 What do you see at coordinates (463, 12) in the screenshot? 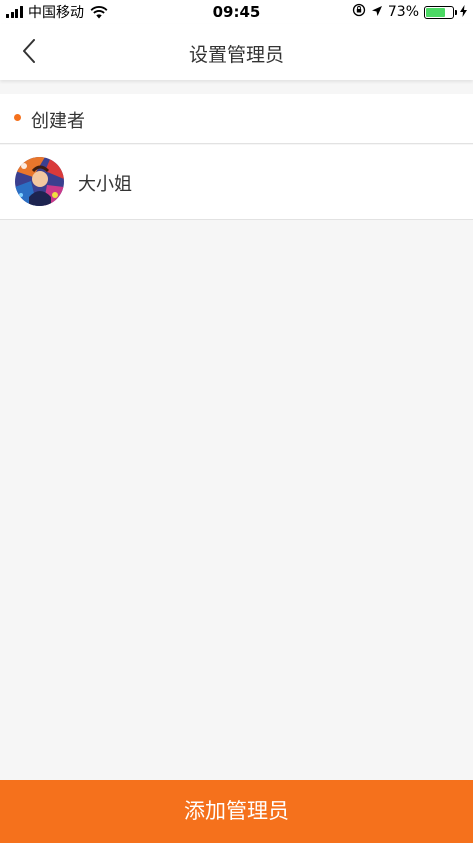
I see `charging-icon` at bounding box center [463, 12].